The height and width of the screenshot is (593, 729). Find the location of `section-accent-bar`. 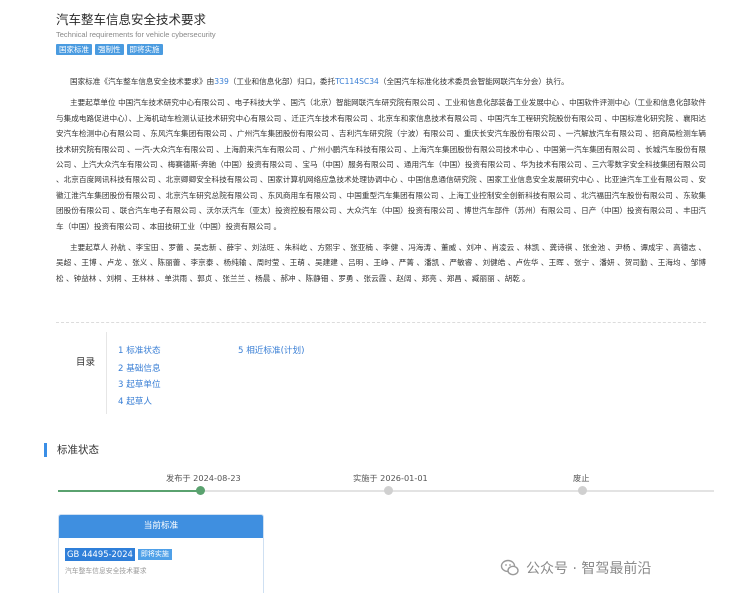

section-accent-bar is located at coordinates (45, 450).